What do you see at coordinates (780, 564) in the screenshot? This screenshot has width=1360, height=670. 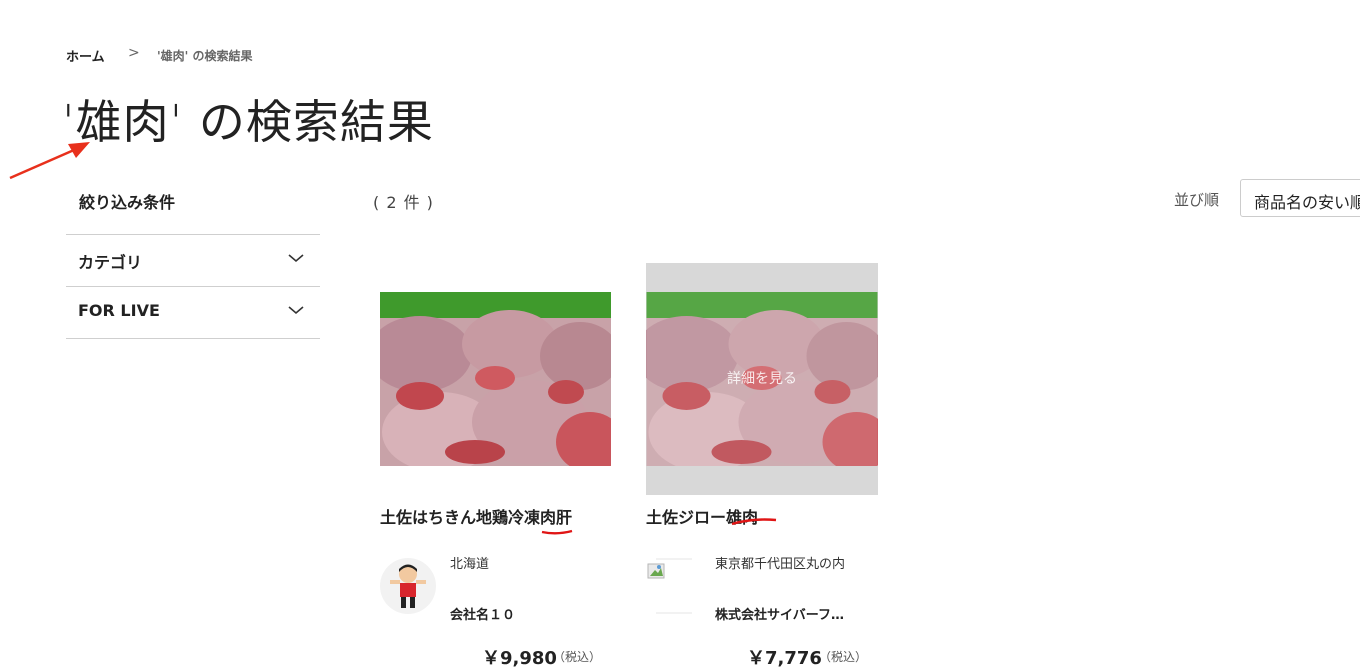 I see `seller-prefecture: 東京都千代田区丸の内` at bounding box center [780, 564].